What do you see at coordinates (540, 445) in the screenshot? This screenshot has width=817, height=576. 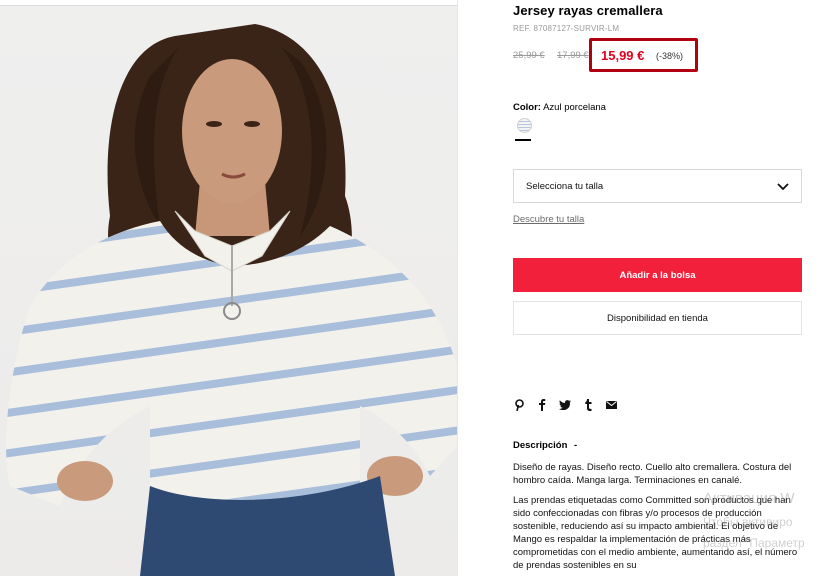 I see `description-title: Descripción` at bounding box center [540, 445].